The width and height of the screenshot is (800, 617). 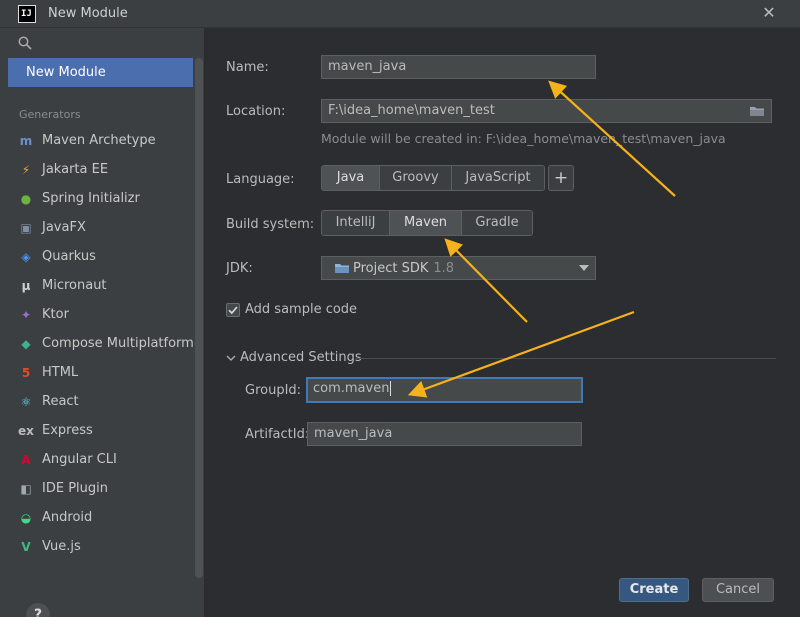 I want to click on sidebar-item-maven-archetype: m Maven Archetype, so click(x=97, y=140).